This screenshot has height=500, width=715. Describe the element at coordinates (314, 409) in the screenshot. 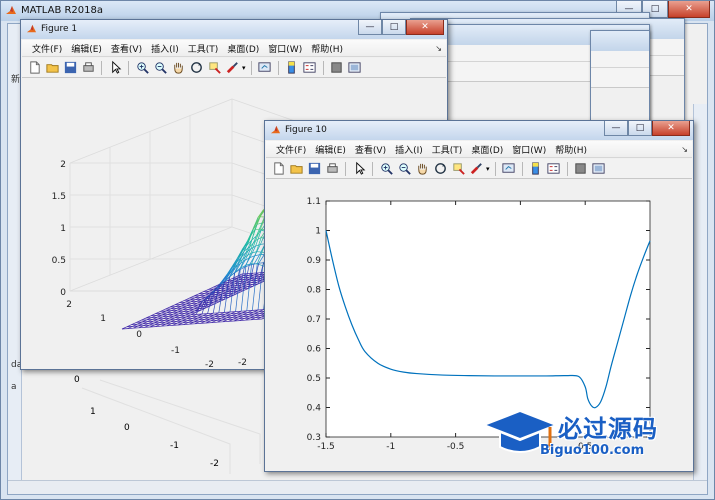

I see `y-tick-label: 0.4` at that location.